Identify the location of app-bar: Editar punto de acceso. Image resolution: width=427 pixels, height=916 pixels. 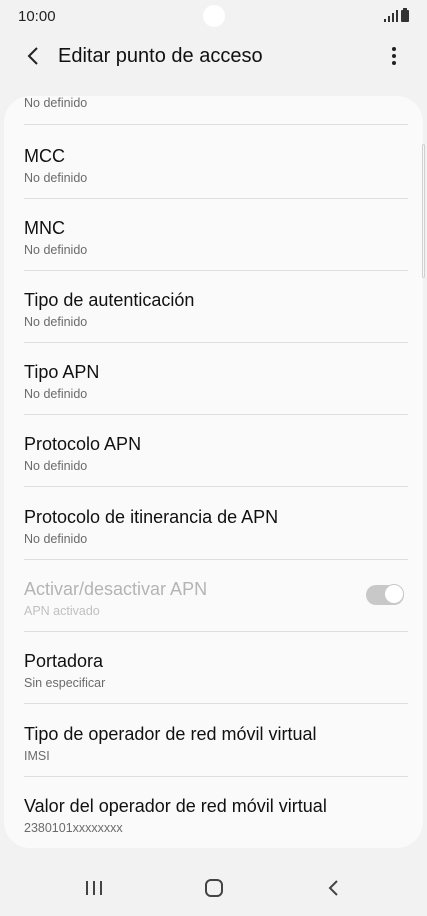
(213, 57).